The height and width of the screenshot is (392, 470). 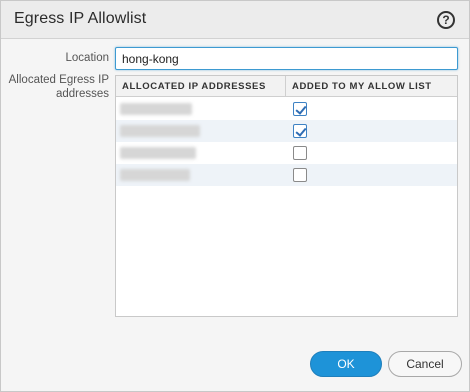 What do you see at coordinates (371, 86) in the screenshot?
I see `column-header-added-to-allow-list: ADDED TO MY ALLOW LIST` at bounding box center [371, 86].